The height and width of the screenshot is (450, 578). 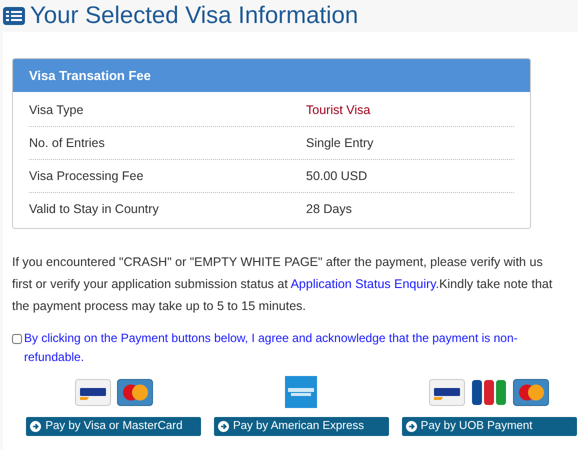 I want to click on row-label: Valid to Stay in Country, so click(x=94, y=209).